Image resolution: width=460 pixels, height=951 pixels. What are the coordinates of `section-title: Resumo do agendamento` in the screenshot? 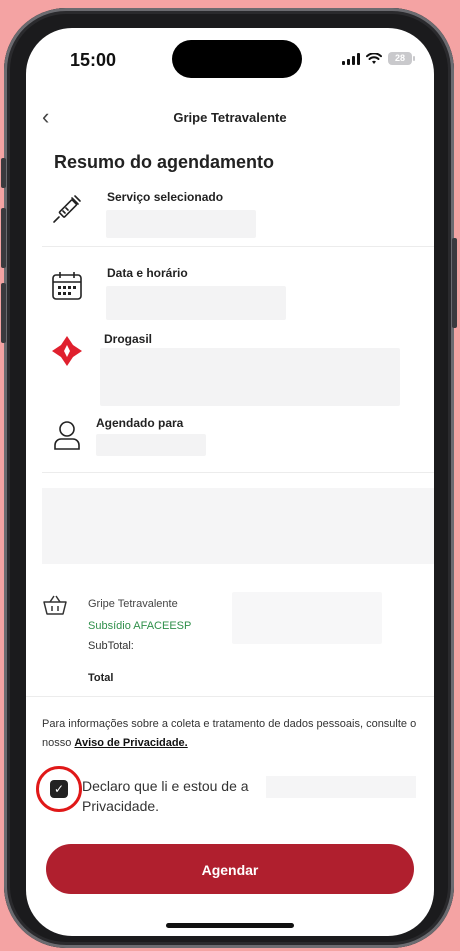 It's located at (164, 162).